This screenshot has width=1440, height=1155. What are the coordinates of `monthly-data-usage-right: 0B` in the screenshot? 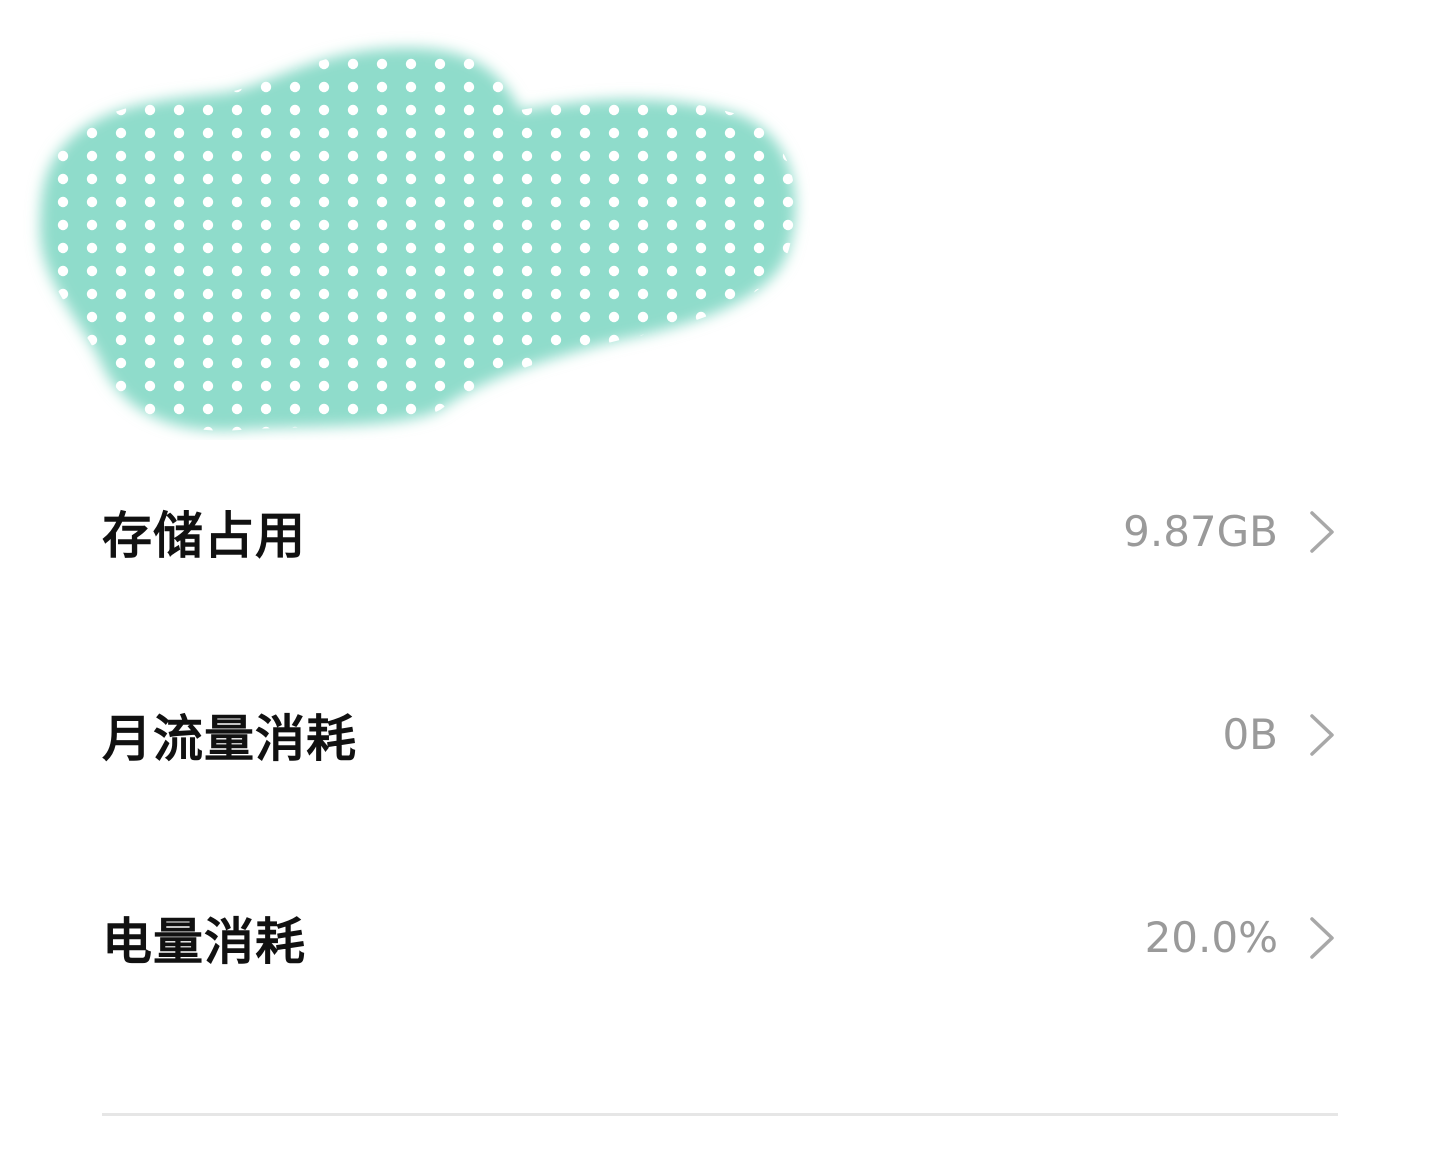 It's located at (1280, 735).